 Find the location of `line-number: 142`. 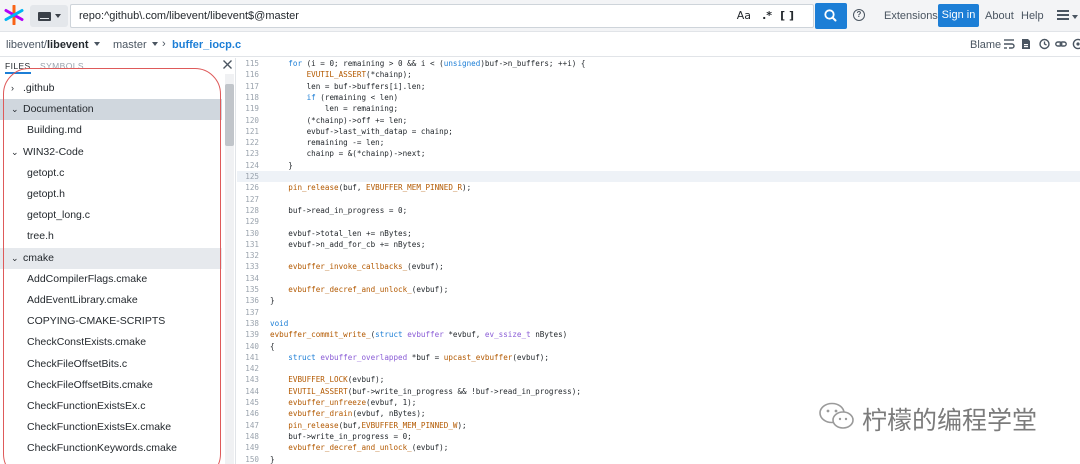

line-number: 142 is located at coordinates (248, 368).